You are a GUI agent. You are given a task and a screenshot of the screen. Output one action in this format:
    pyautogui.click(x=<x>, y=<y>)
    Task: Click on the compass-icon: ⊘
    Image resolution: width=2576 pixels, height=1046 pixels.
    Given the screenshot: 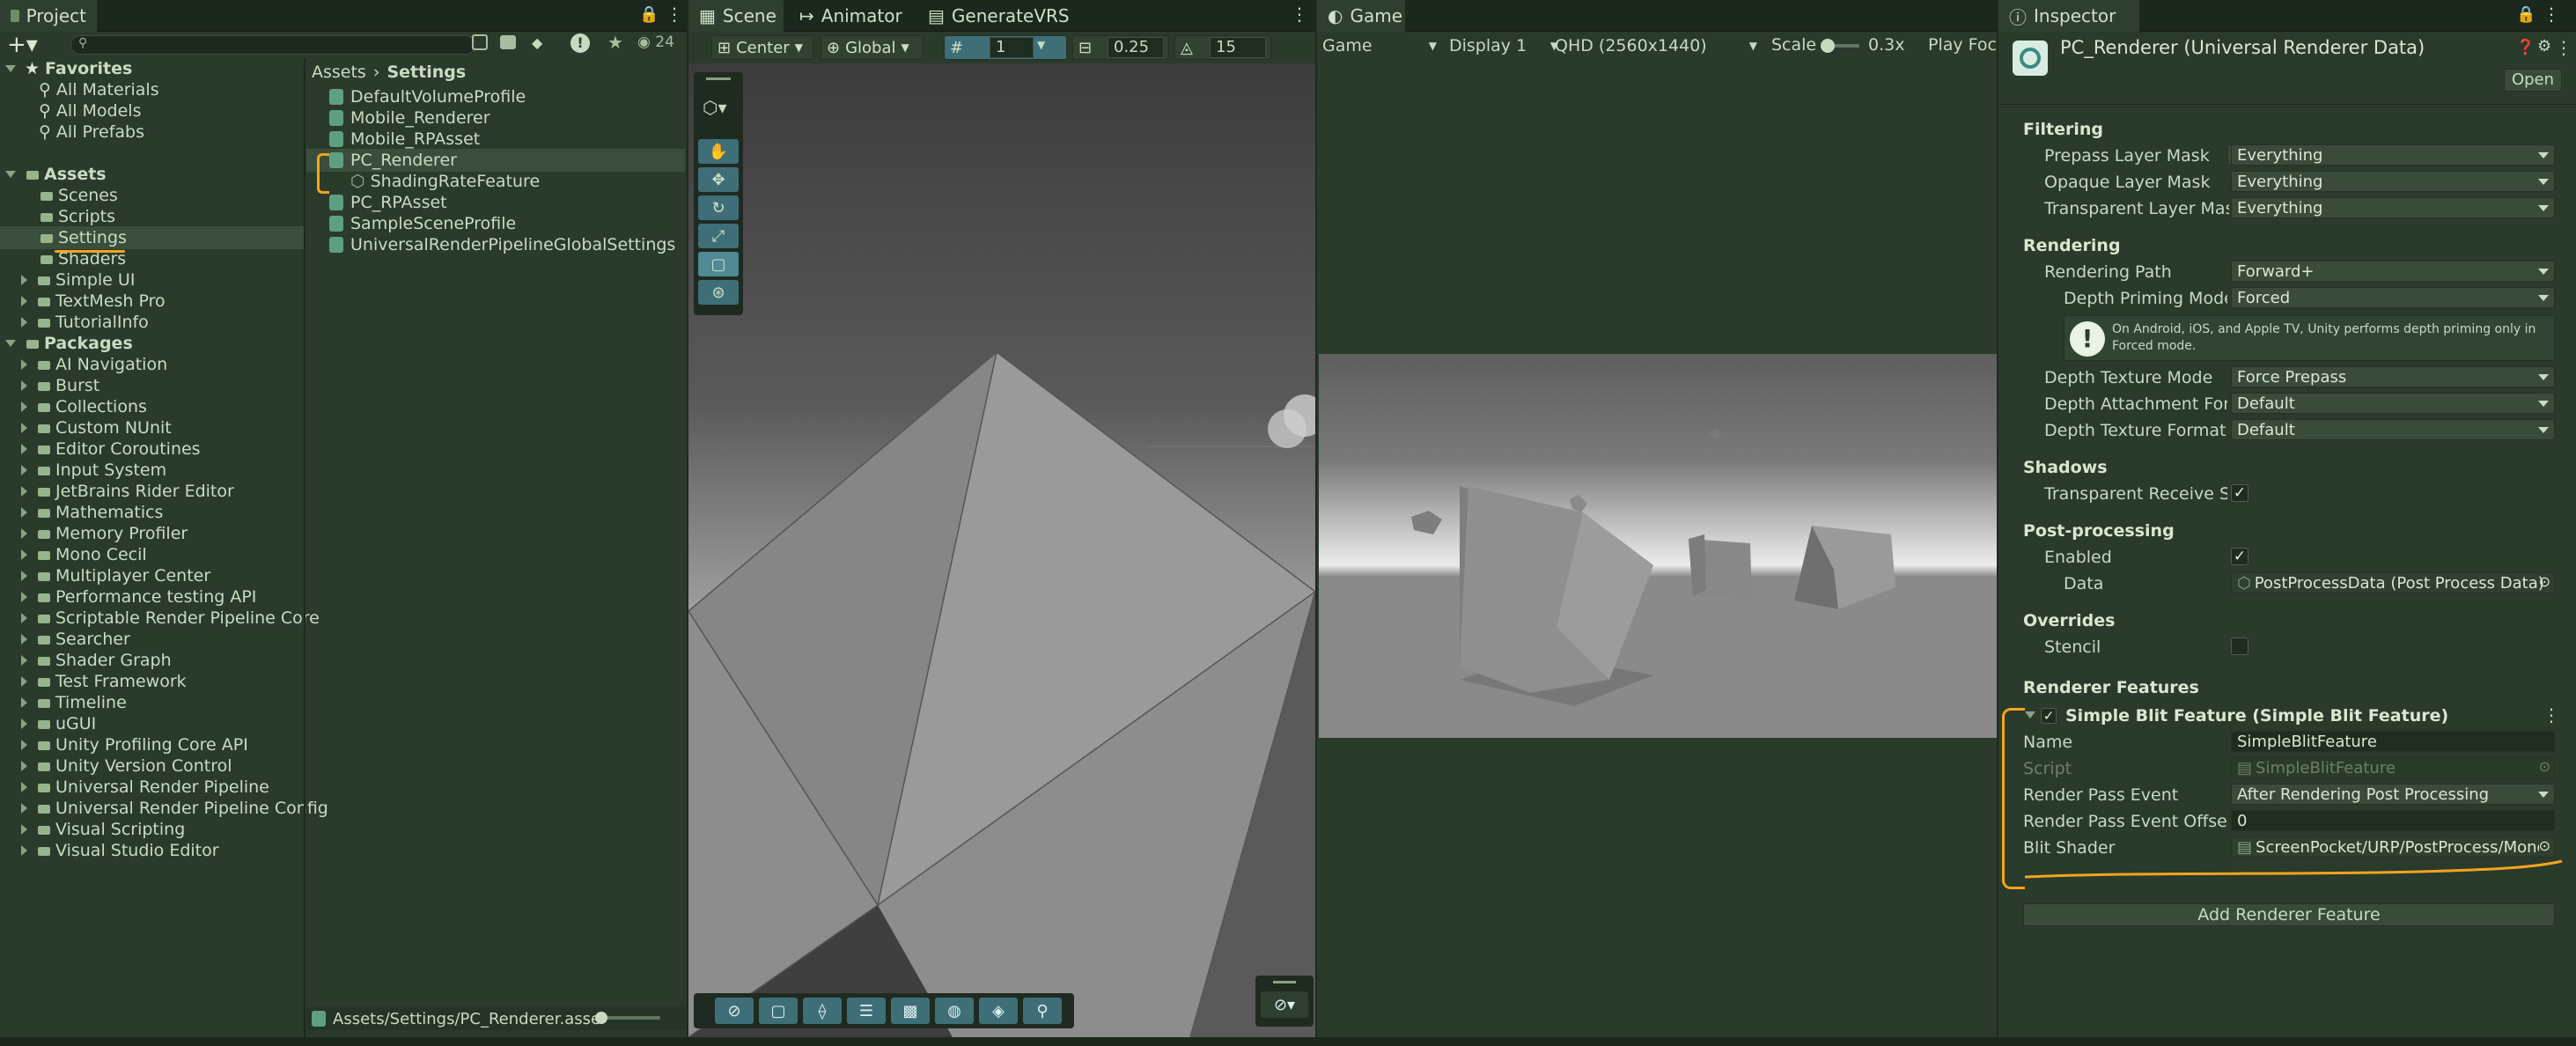 What is the action you would take?
    pyautogui.click(x=735, y=1011)
    